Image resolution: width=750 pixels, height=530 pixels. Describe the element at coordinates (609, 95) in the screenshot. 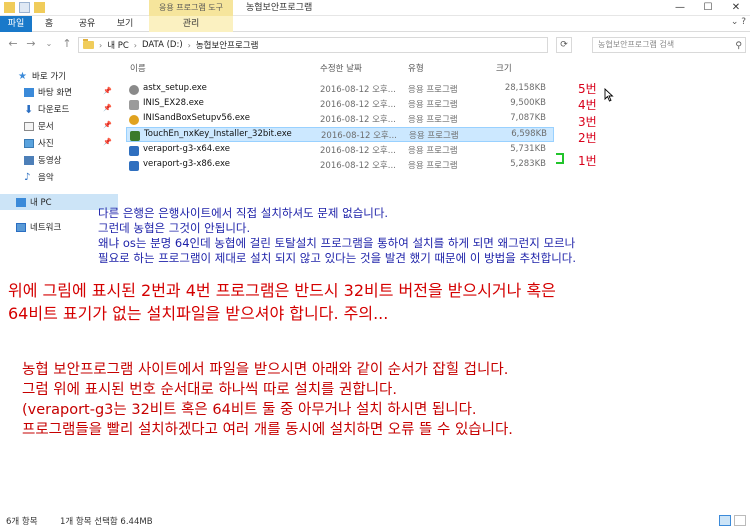

I see `mouse-cursor-icon` at that location.